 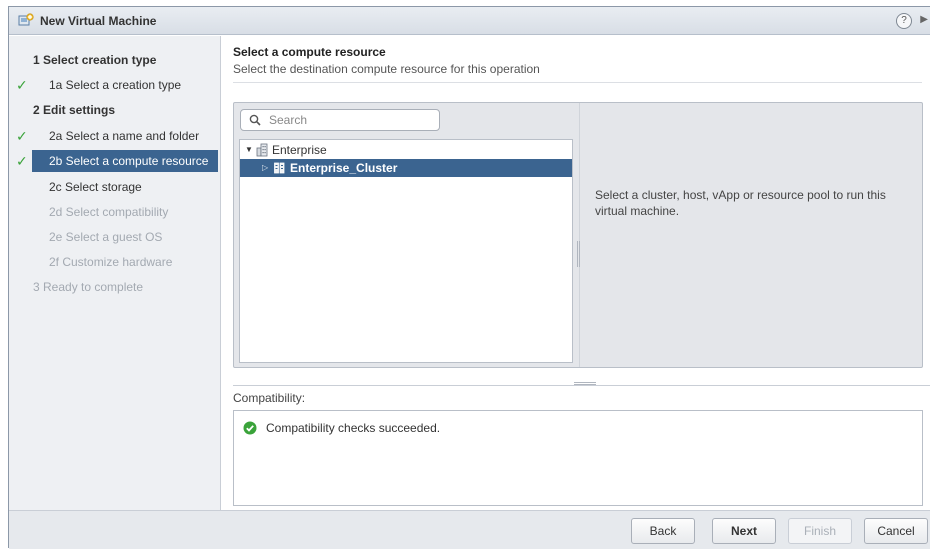 What do you see at coordinates (309, 52) in the screenshot?
I see `page-title: Select a compute resource` at bounding box center [309, 52].